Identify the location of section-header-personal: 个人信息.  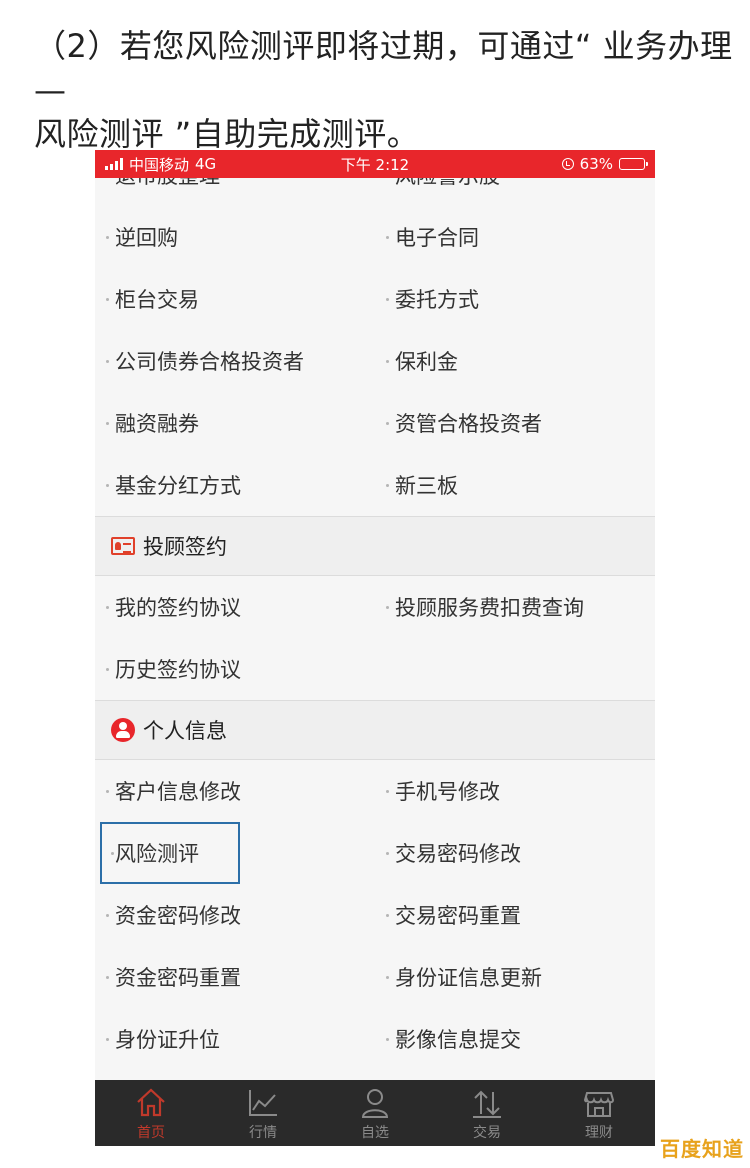
(375, 730).